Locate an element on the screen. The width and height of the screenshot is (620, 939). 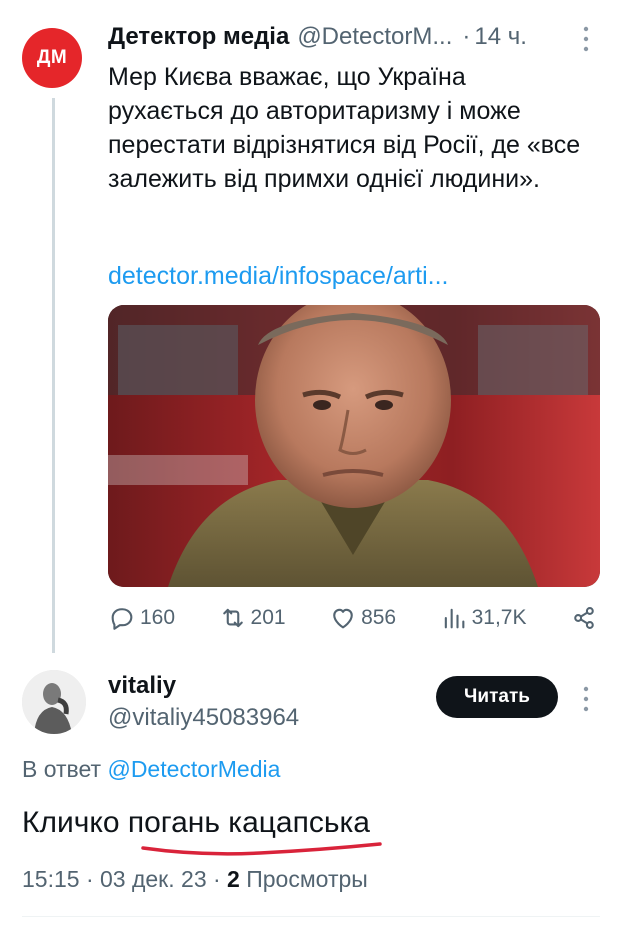
reply-to-mention: @DetectorMedia is located at coordinates (193, 769).